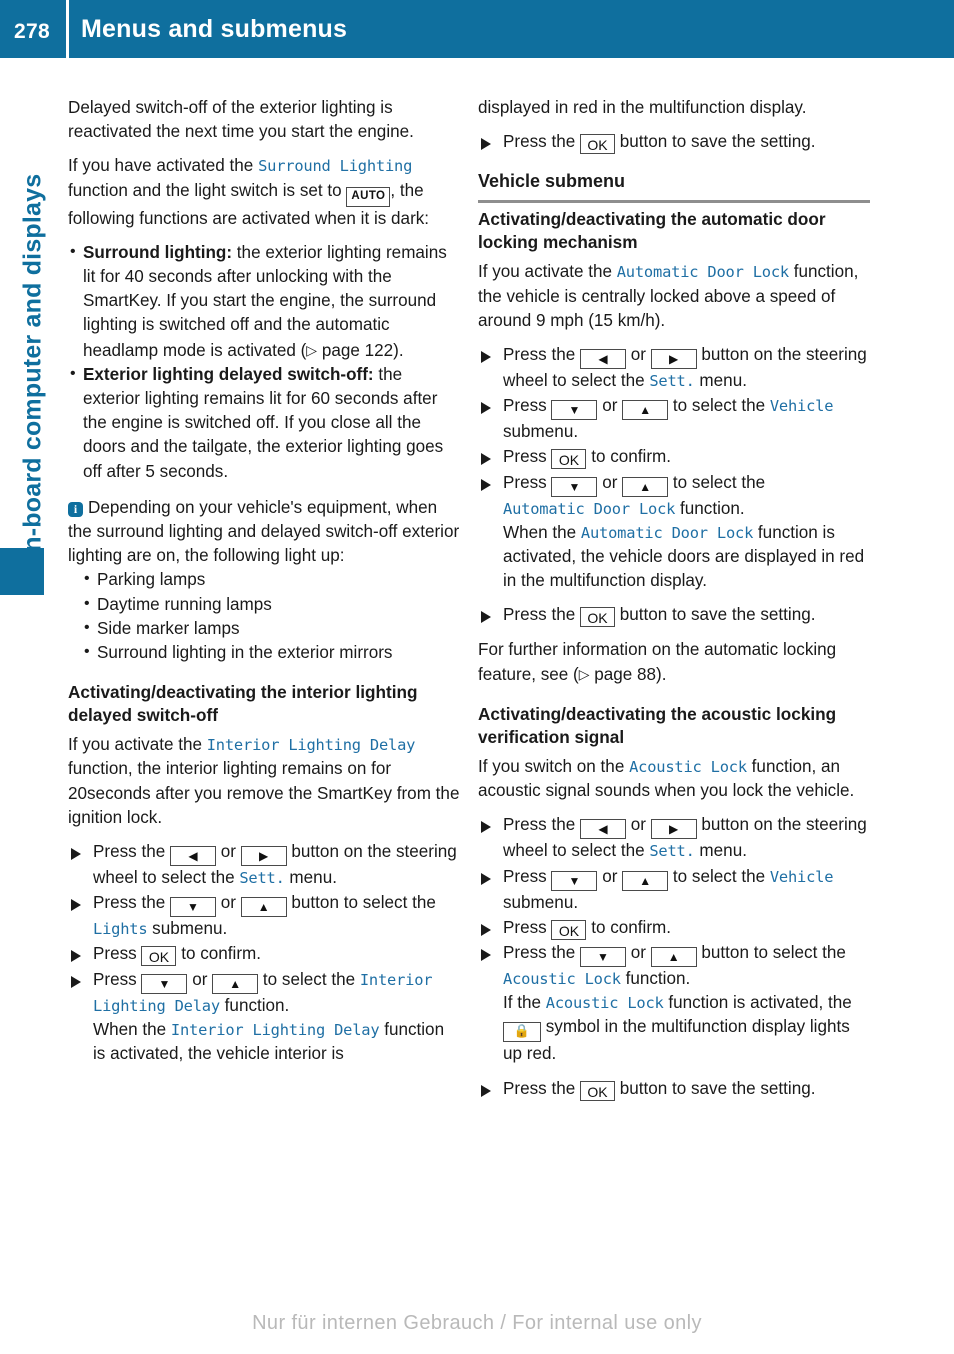  Describe the element at coordinates (163, 166) in the screenshot. I see `text-fragment: If you have activated the` at that location.